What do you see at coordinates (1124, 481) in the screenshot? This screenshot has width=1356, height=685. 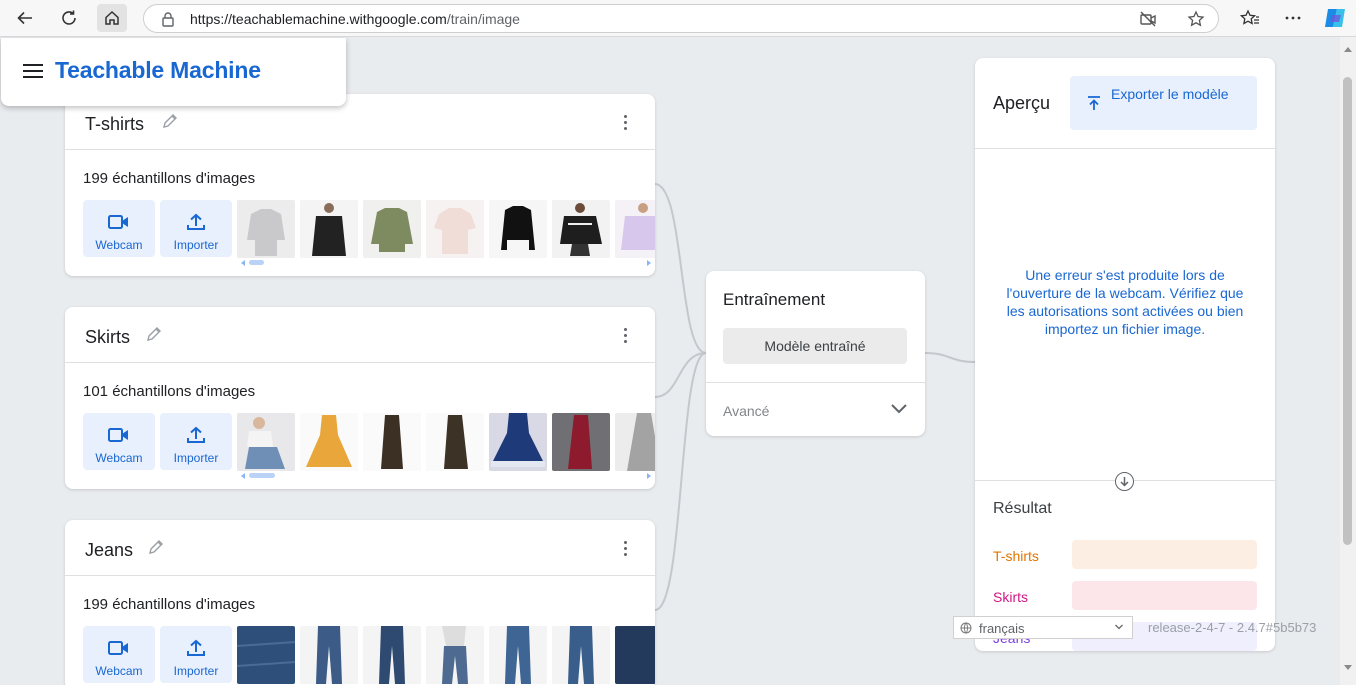 I see `arrow-down-icon` at bounding box center [1124, 481].